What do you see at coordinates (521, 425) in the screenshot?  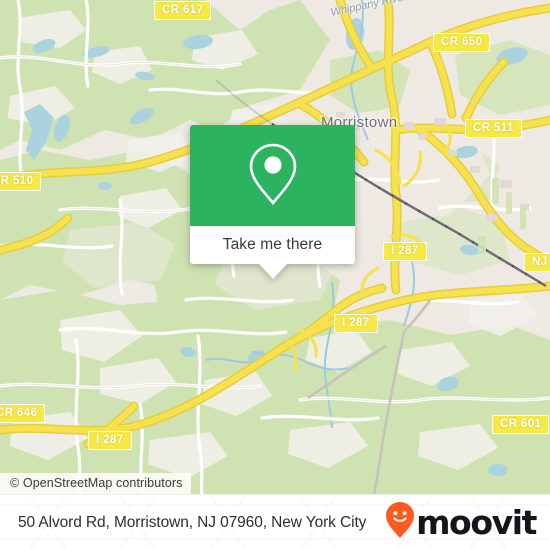 I see `route-shield-cr-601: CR 601` at bounding box center [521, 425].